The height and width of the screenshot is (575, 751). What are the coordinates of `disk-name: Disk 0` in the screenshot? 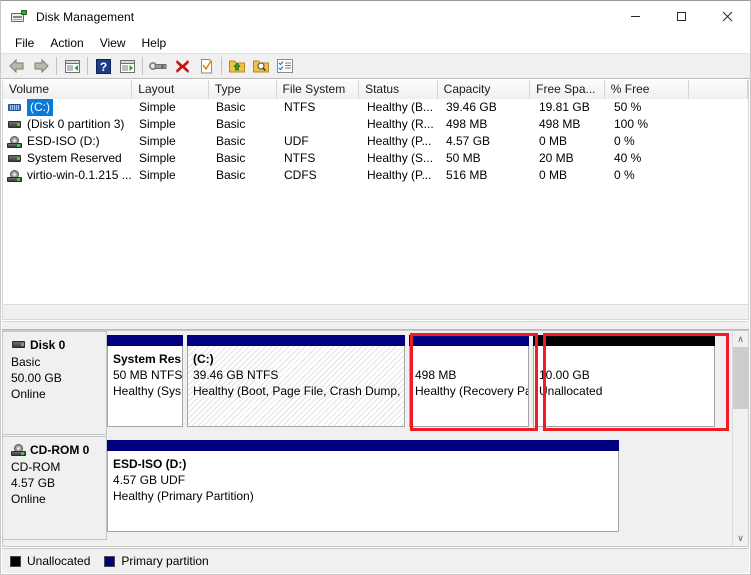 It's located at (48, 345).